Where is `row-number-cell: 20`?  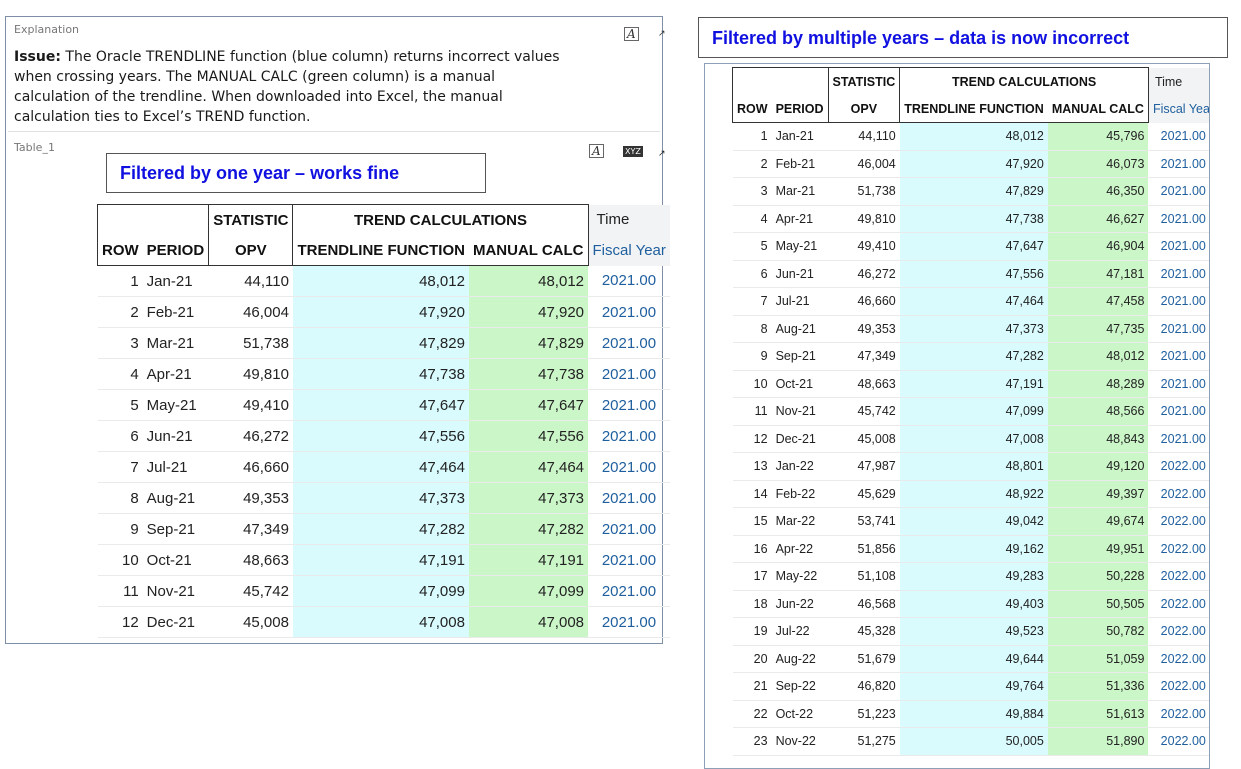 row-number-cell: 20 is located at coordinates (752, 659).